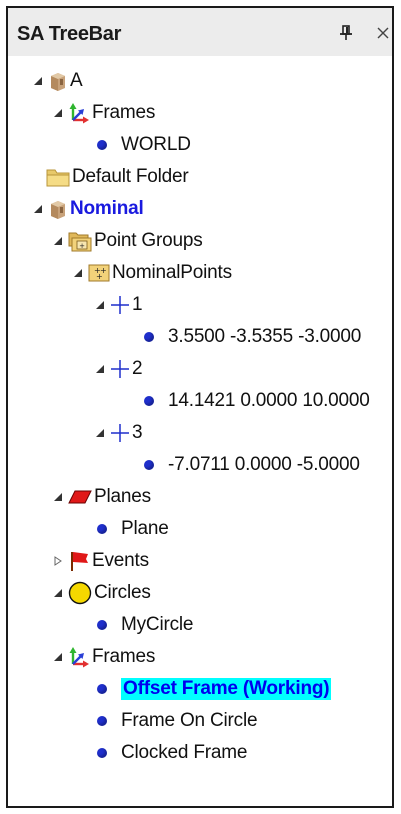 The image size is (401, 814). Describe the element at coordinates (79, 561) in the screenshot. I see `flag-icon` at that location.